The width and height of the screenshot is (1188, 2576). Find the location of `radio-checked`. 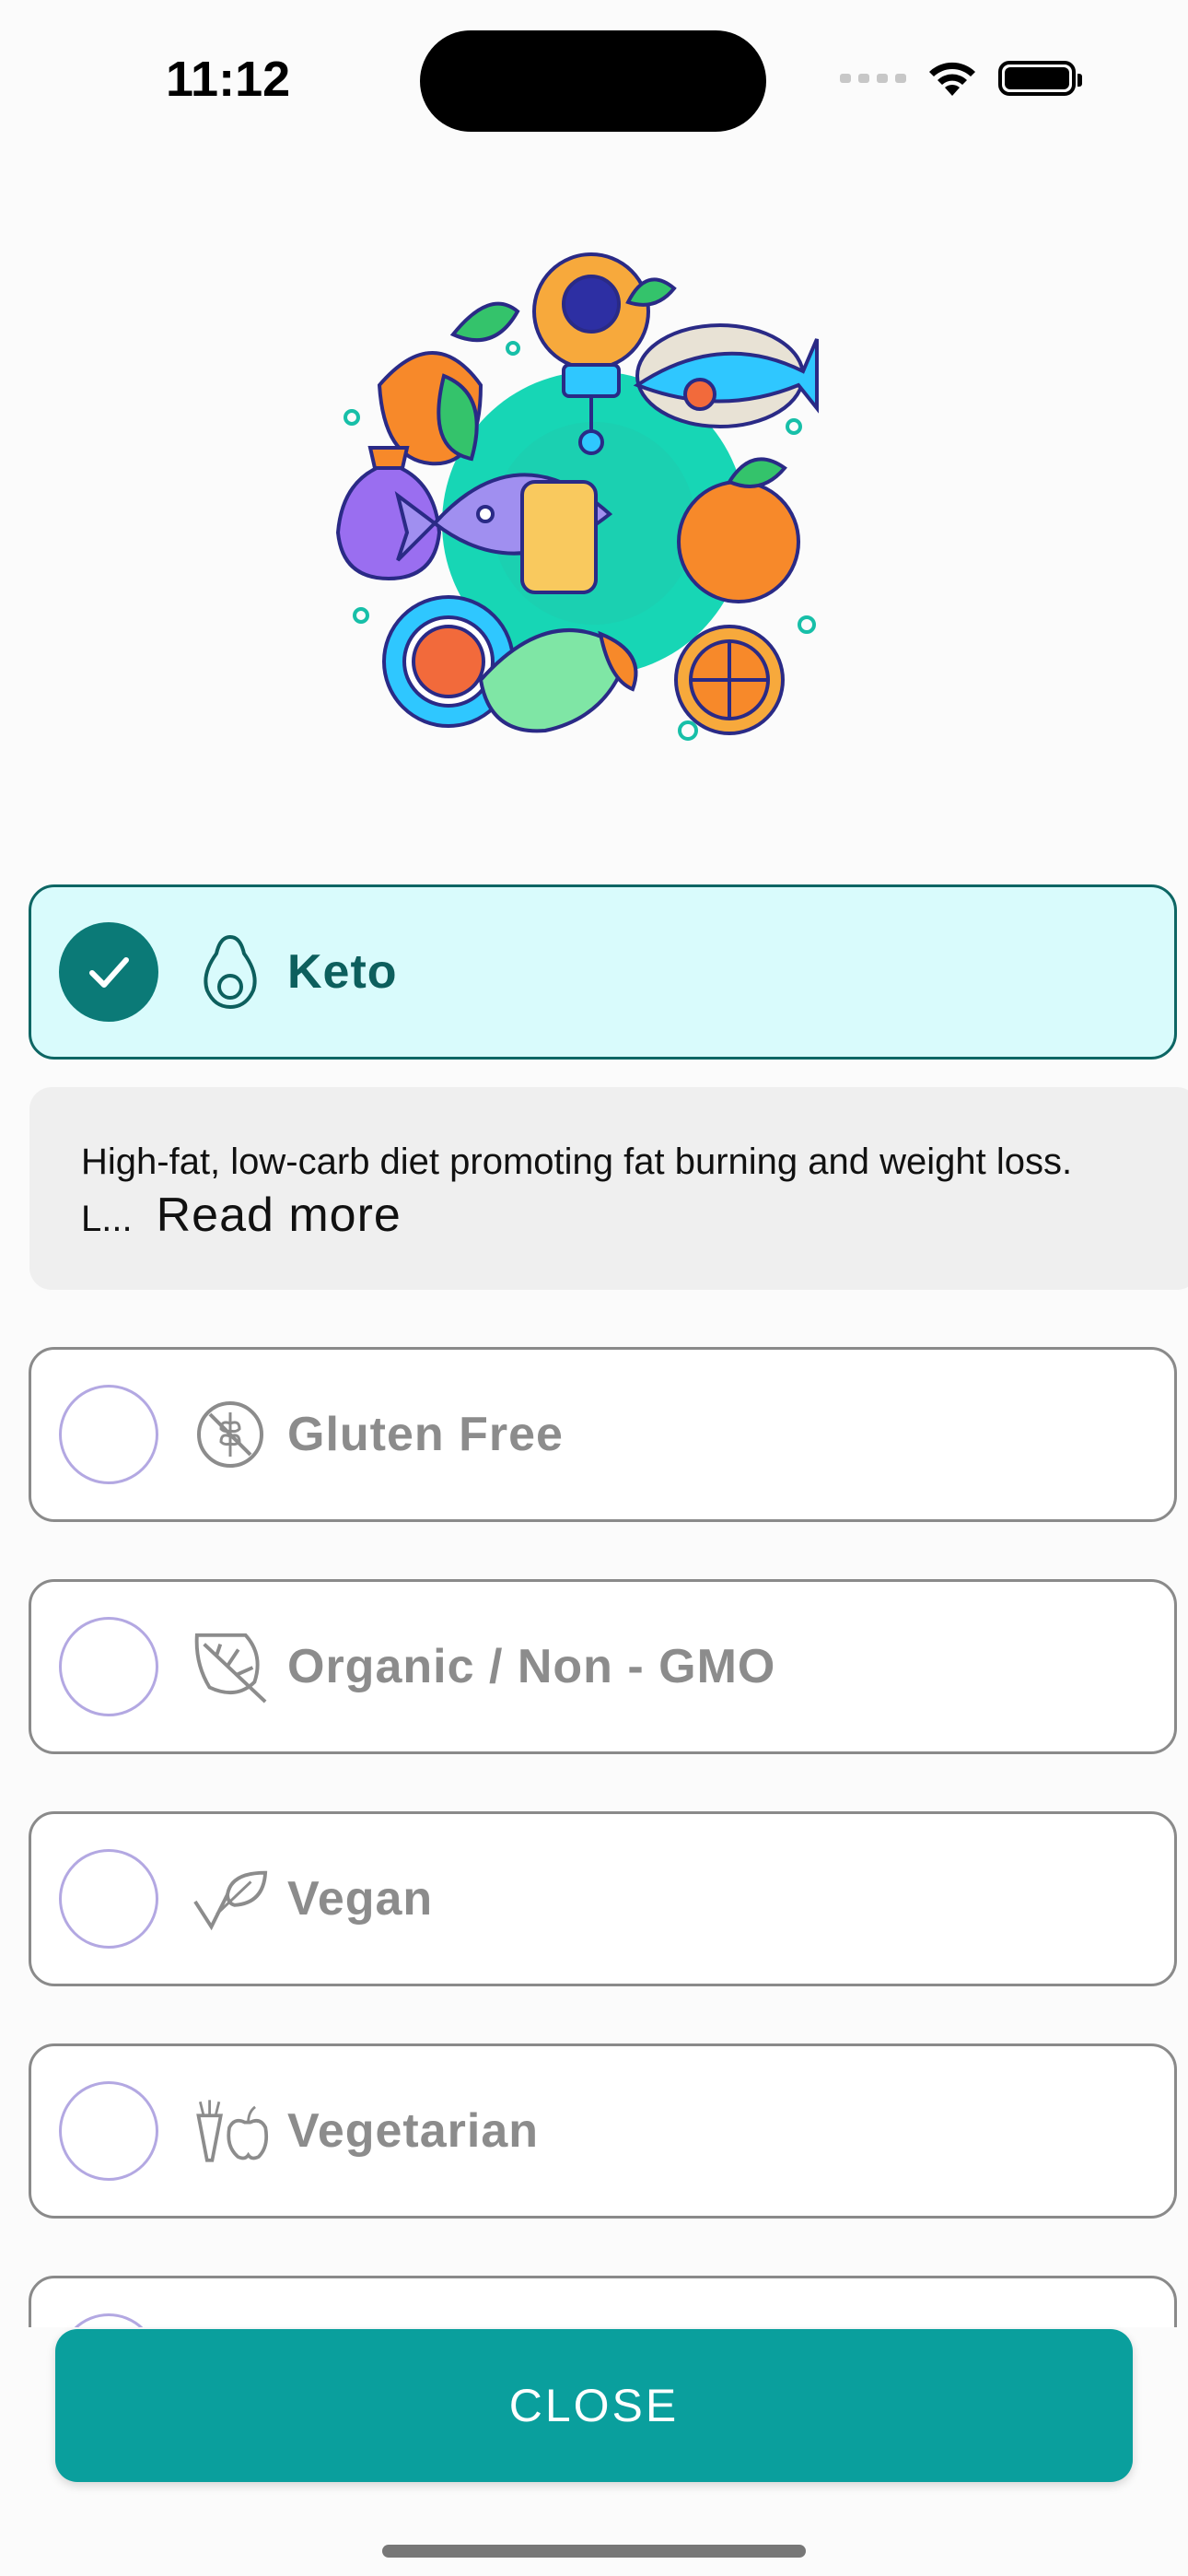

radio-checked is located at coordinates (108, 972).